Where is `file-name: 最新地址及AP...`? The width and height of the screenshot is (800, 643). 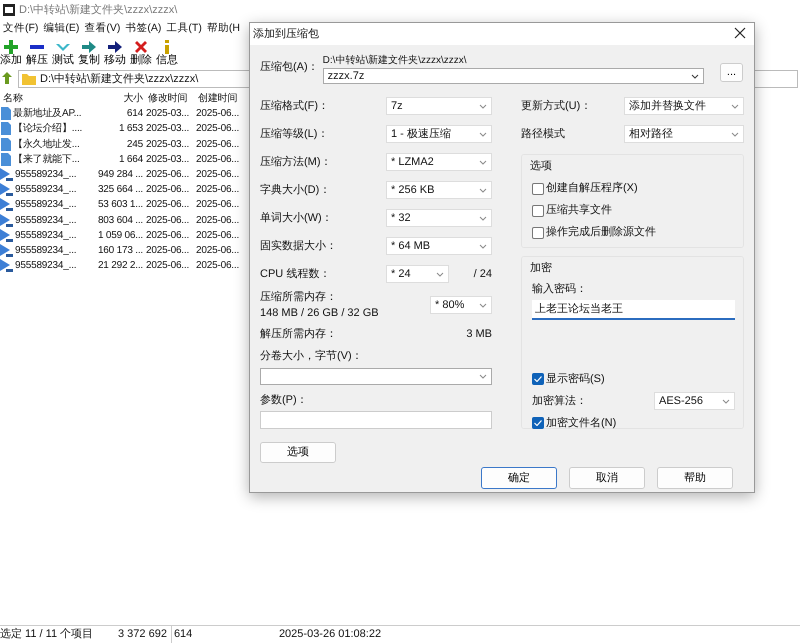 file-name: 最新地址及AP... is located at coordinates (47, 114).